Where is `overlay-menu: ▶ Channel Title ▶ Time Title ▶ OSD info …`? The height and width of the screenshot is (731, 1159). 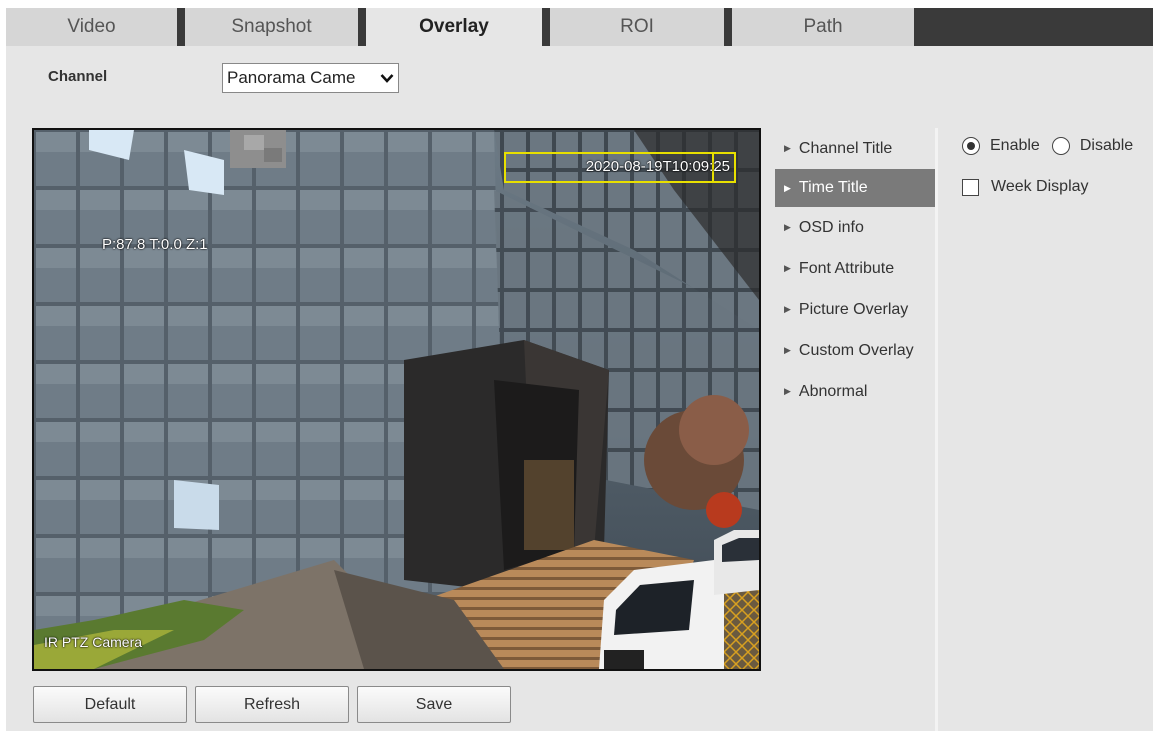 overlay-menu: ▶ Channel Title ▶ Time Title ▶ OSD info … is located at coordinates (855, 270).